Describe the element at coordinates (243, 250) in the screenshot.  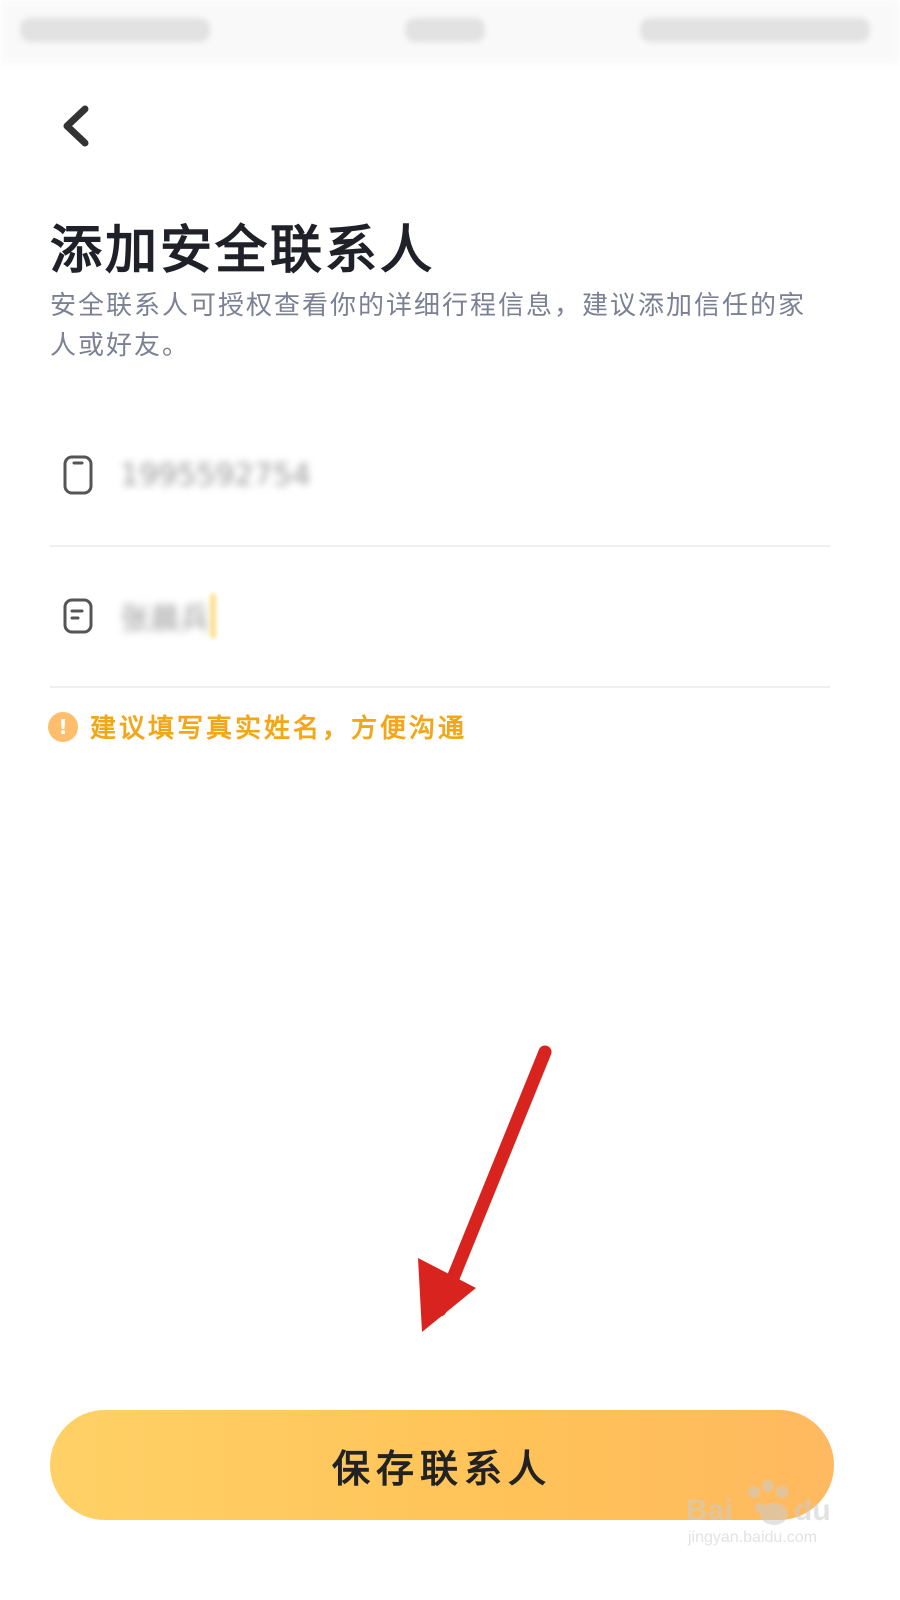
I see `page-title: 添加安全联系人` at that location.